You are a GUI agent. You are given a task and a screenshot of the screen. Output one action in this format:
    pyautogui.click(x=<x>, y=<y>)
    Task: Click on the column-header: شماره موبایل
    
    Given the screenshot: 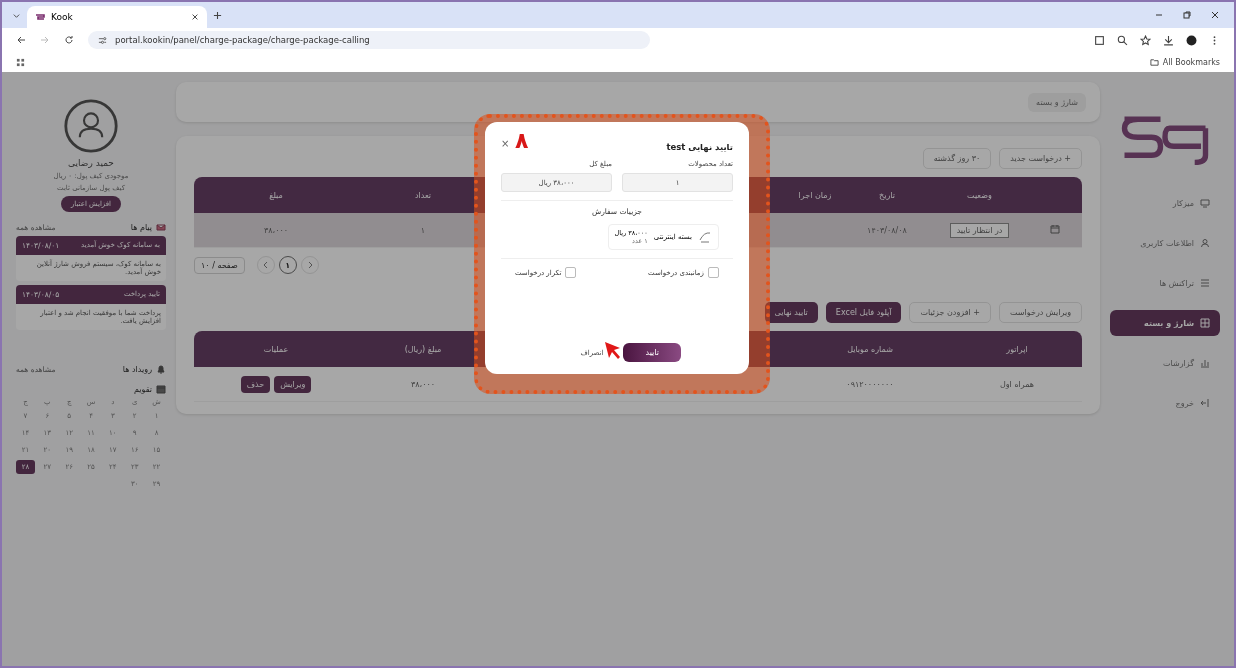 What is the action you would take?
    pyautogui.click(x=870, y=349)
    